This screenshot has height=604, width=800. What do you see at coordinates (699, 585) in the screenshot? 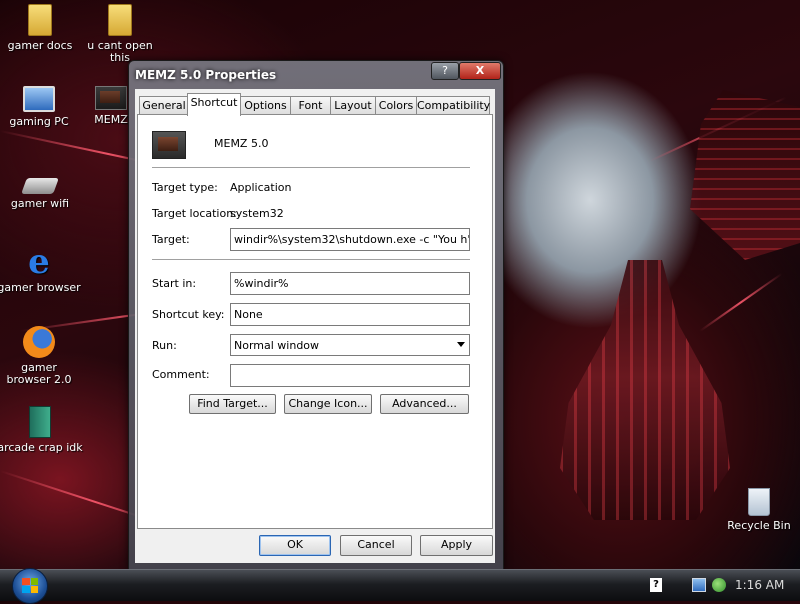
I see `network-tray-icon` at bounding box center [699, 585].